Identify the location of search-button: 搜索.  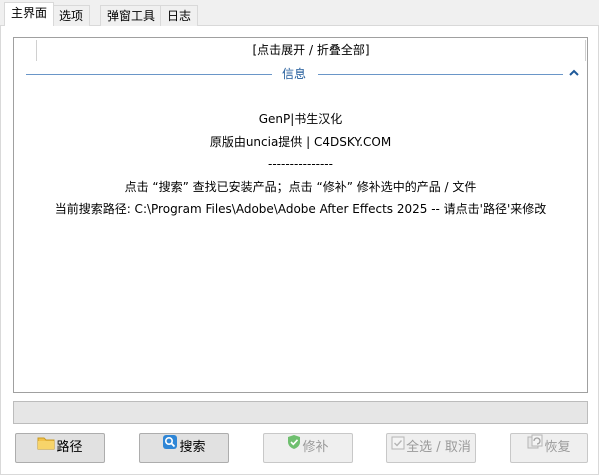
(184, 448).